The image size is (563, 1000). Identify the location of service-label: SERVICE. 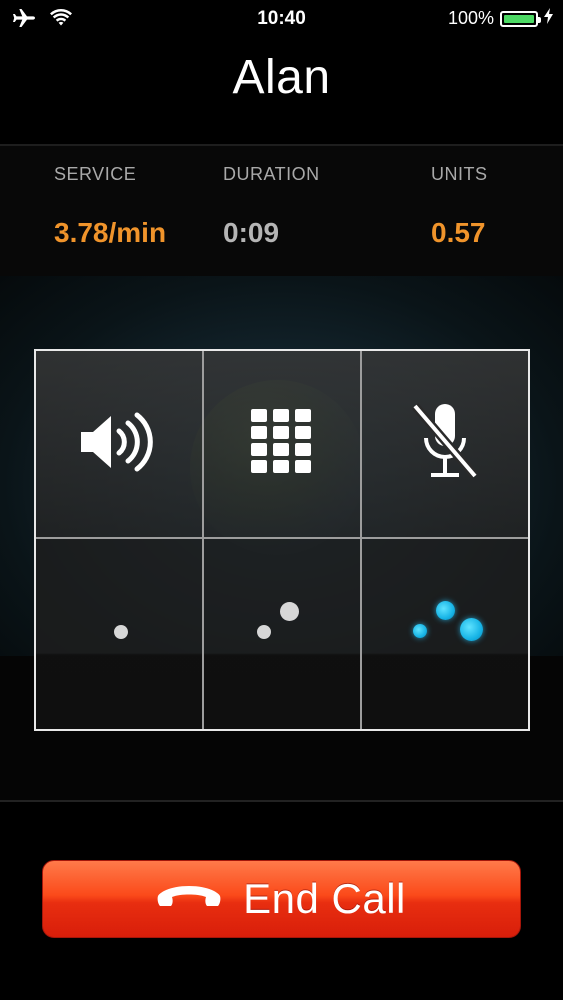
(95, 174).